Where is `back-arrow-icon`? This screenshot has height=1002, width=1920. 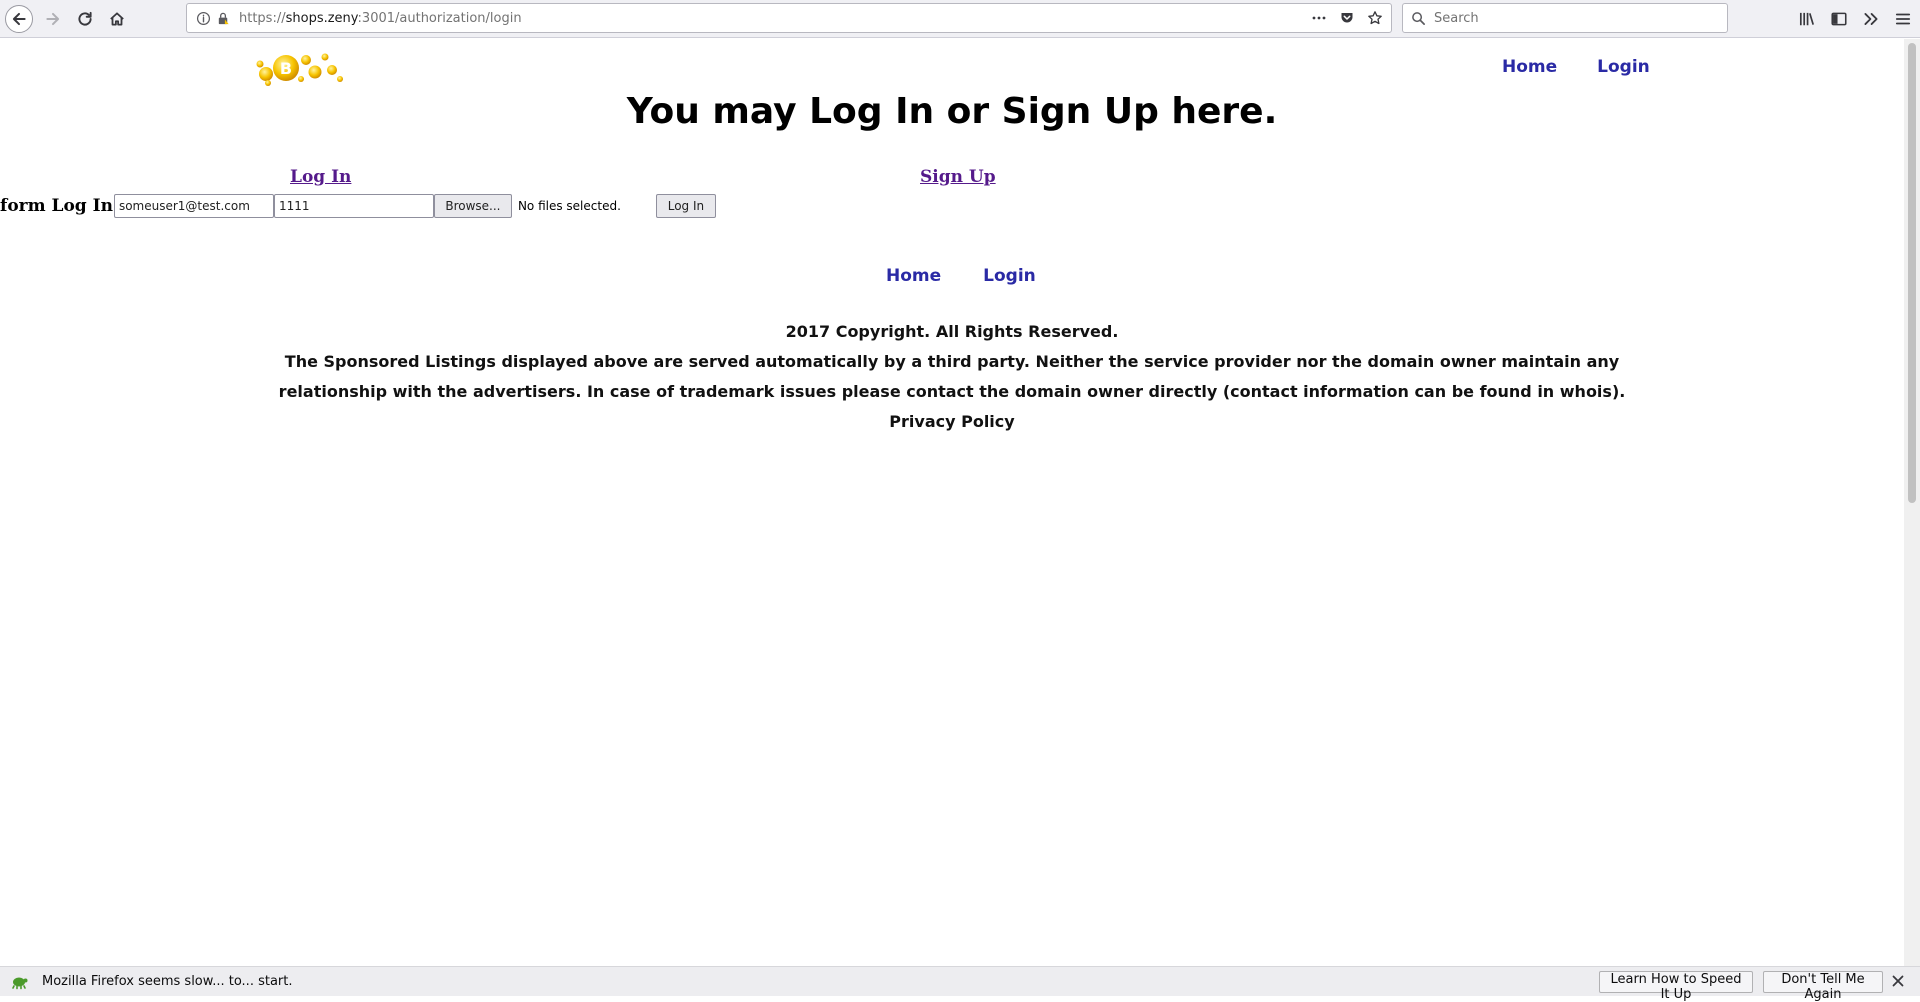
back-arrow-icon is located at coordinates (19, 19).